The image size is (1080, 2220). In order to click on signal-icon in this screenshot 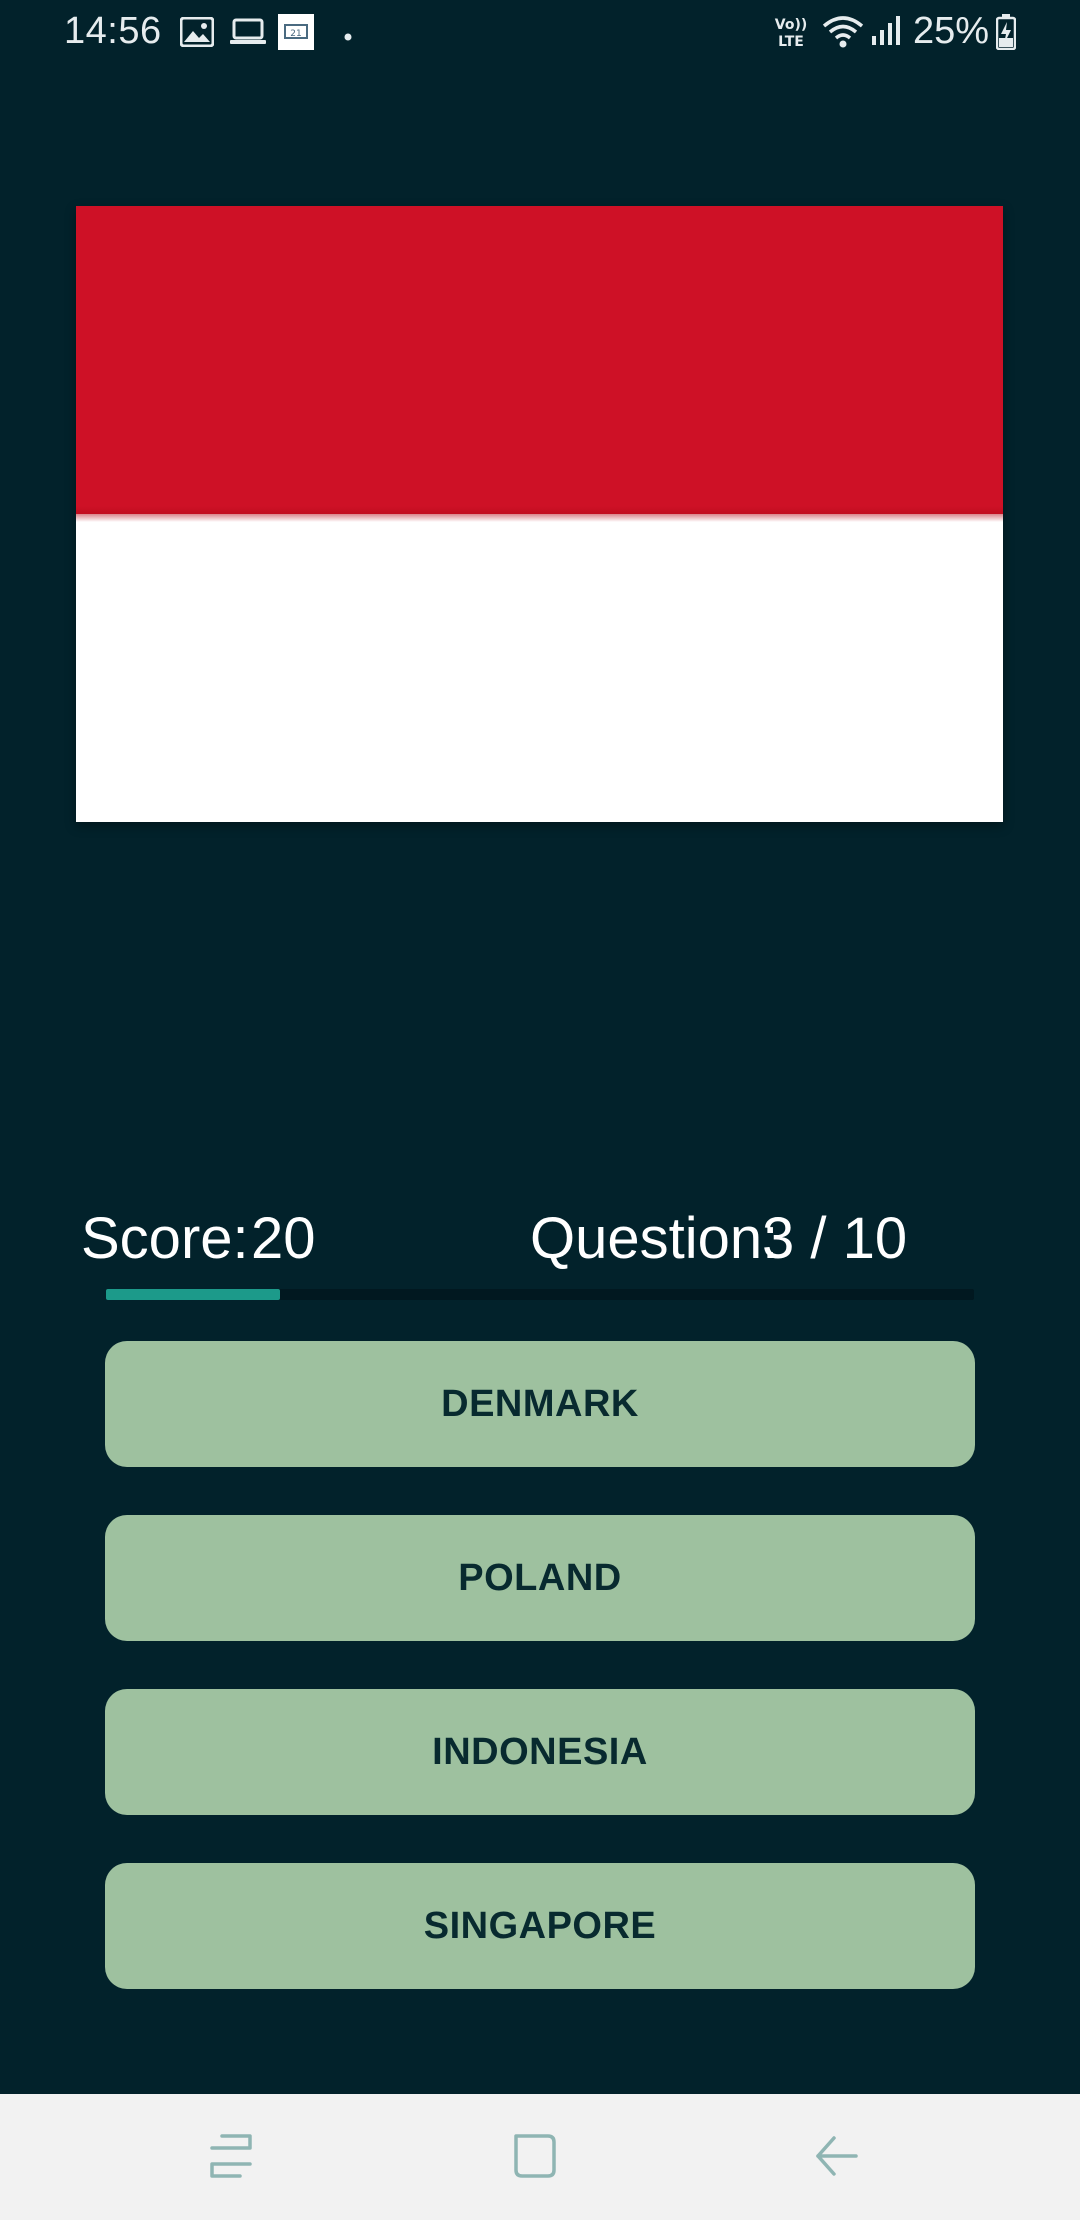, I will do `click(886, 32)`.